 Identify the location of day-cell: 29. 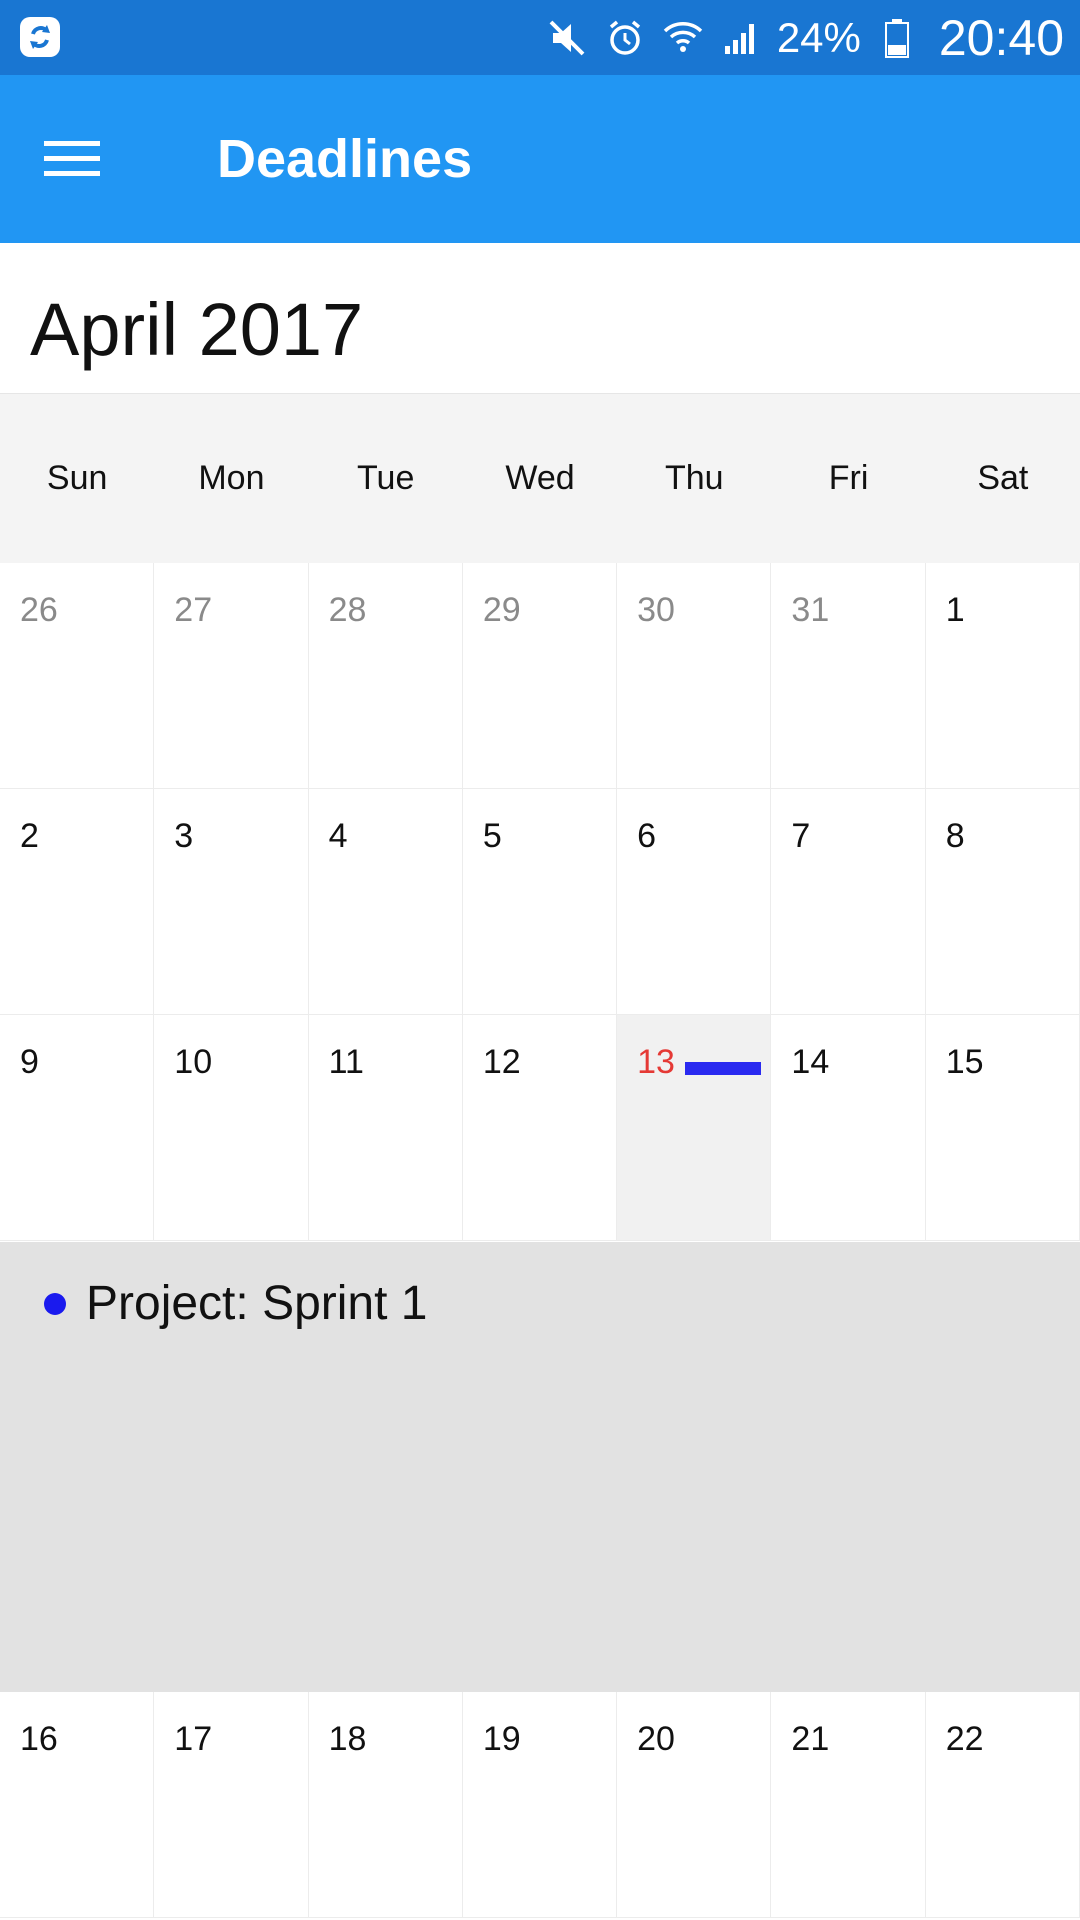
(539, 676).